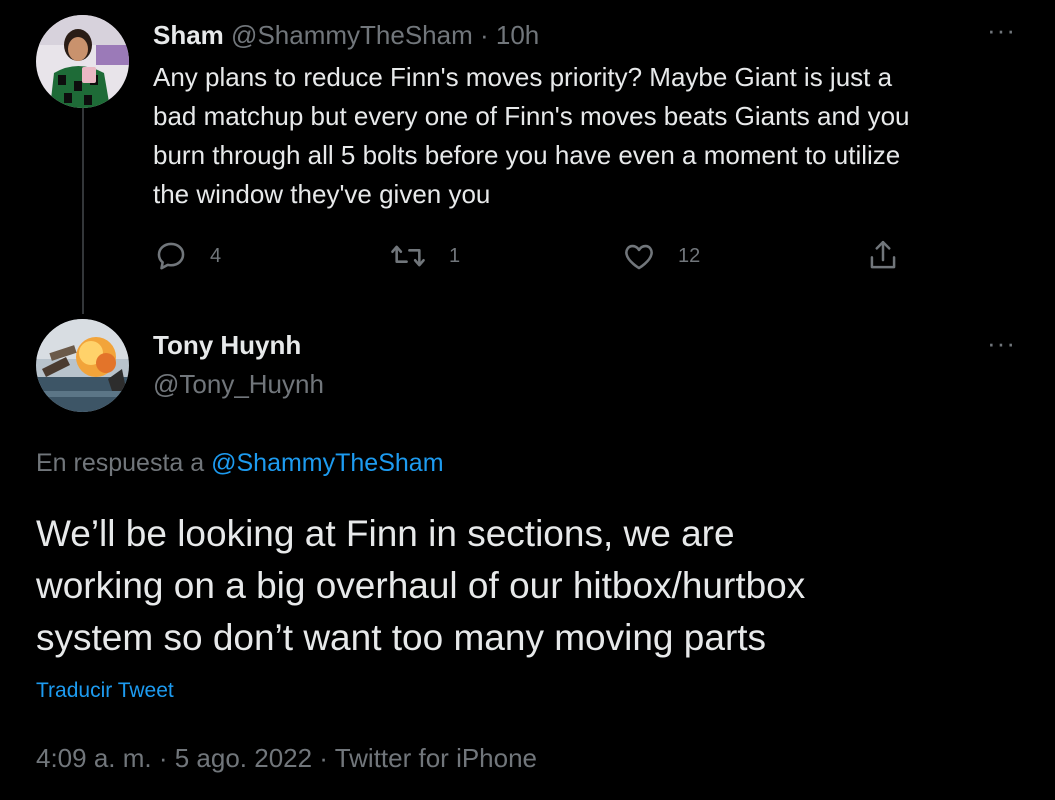 The height and width of the screenshot is (800, 1055). I want to click on heart-icon, so click(639, 257).